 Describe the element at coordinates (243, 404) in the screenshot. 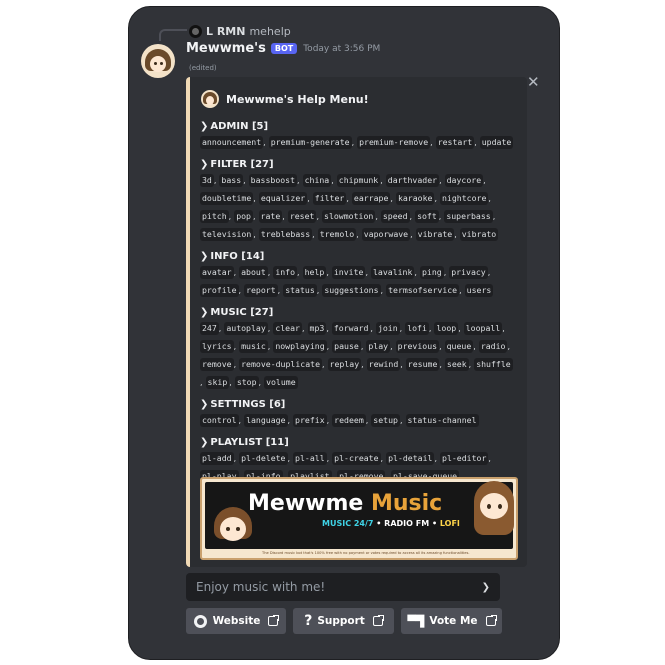

I see `section-title: ❯ SETTINGS [6]` at that location.